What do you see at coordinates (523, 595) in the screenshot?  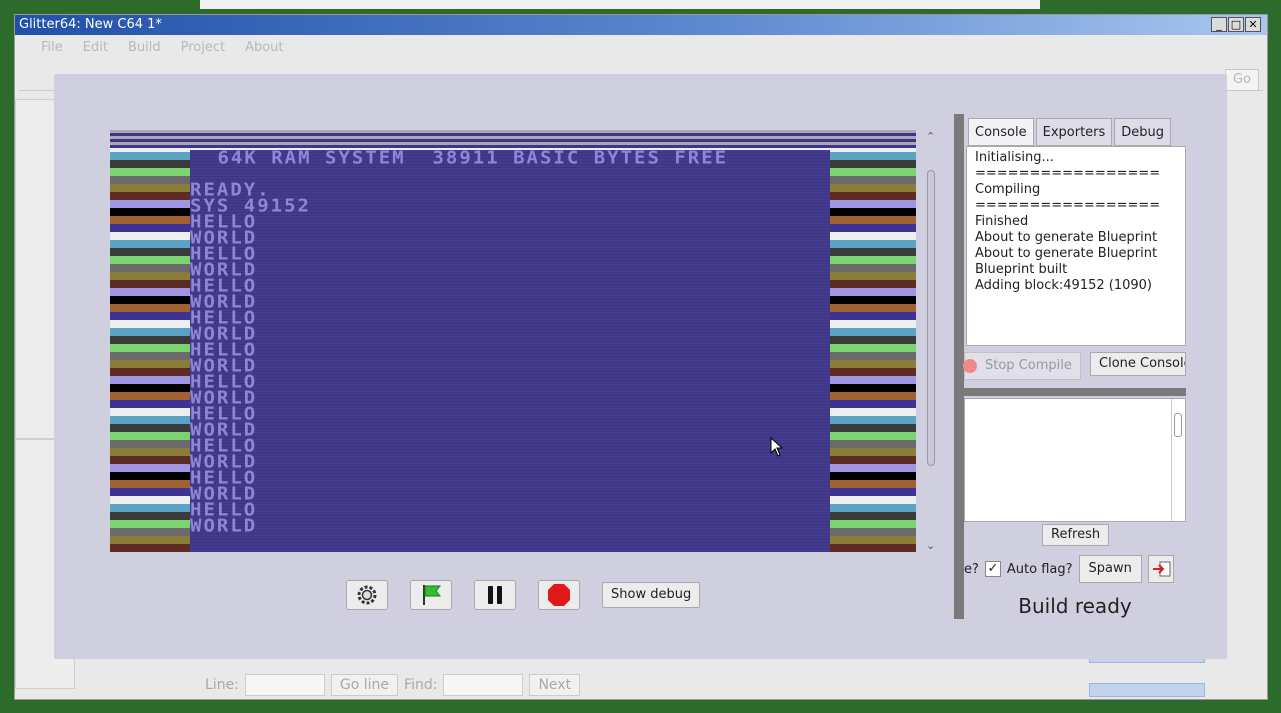 I see `emulator-controls: Show debug` at bounding box center [523, 595].